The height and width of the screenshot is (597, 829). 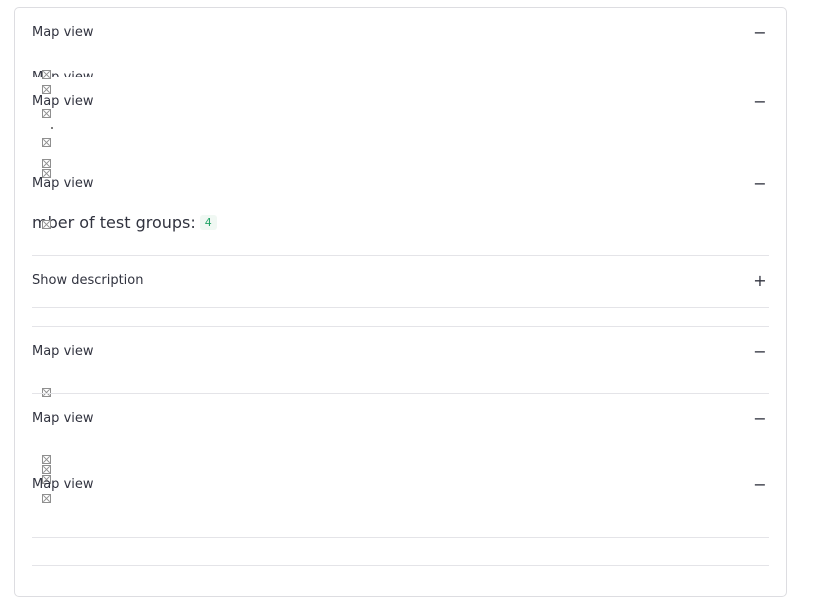 What do you see at coordinates (63, 351) in the screenshot?
I see `map-view-expander-4-label: Map view` at bounding box center [63, 351].